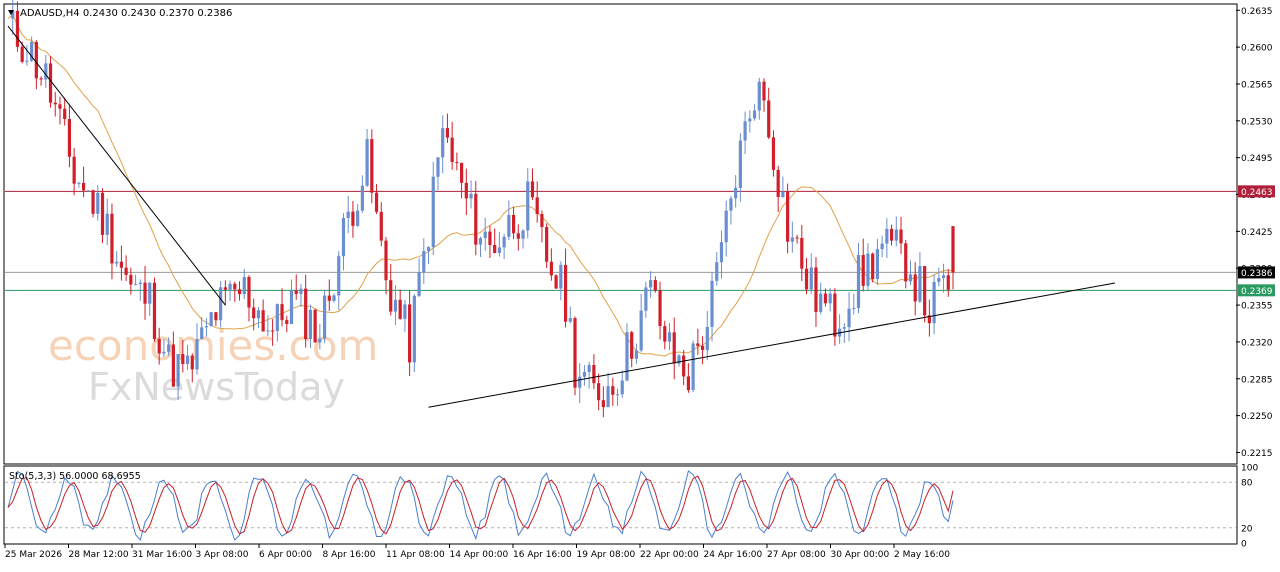 The width and height of the screenshot is (1280, 572). Describe the element at coordinates (1247, 484) in the screenshot. I see `stoch-tick-label: 80` at that location.